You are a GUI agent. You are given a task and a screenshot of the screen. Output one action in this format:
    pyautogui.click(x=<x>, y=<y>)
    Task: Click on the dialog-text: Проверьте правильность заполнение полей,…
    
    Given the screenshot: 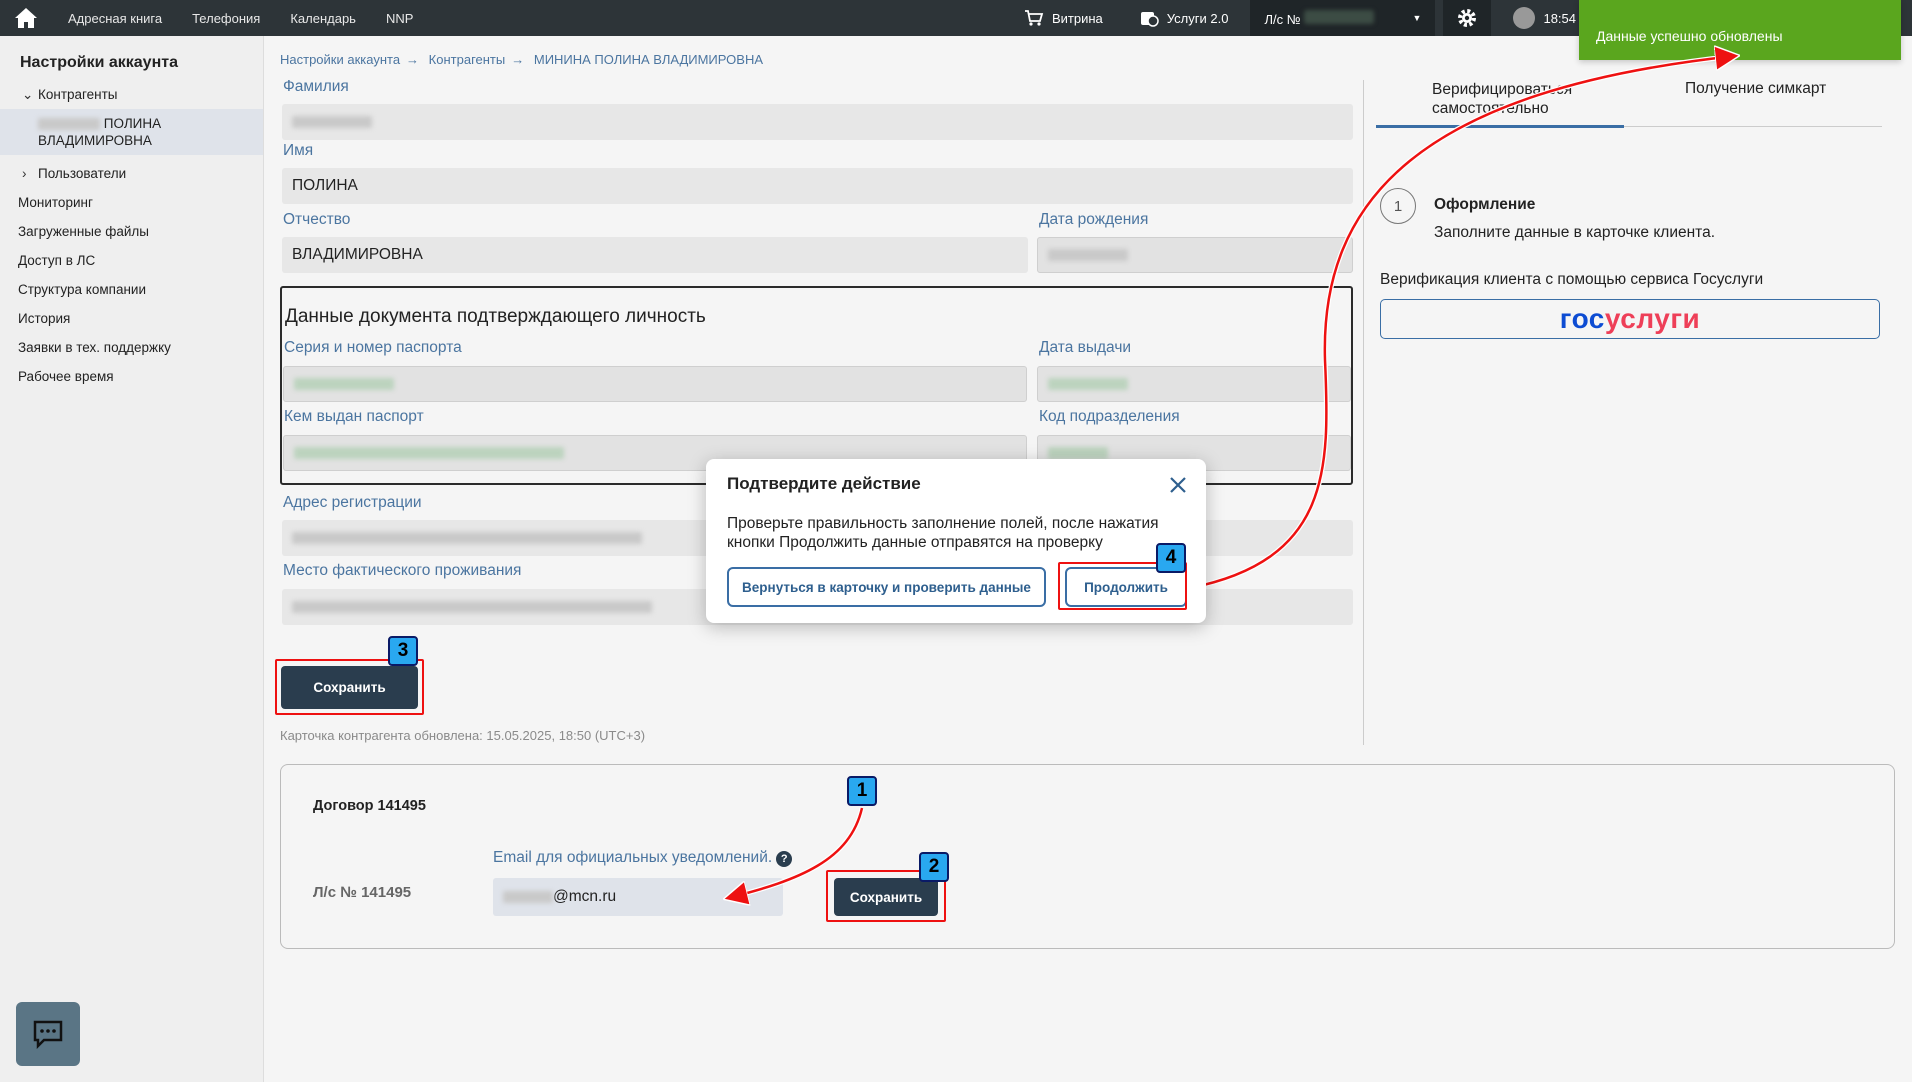 What is the action you would take?
    pyautogui.click(x=943, y=533)
    